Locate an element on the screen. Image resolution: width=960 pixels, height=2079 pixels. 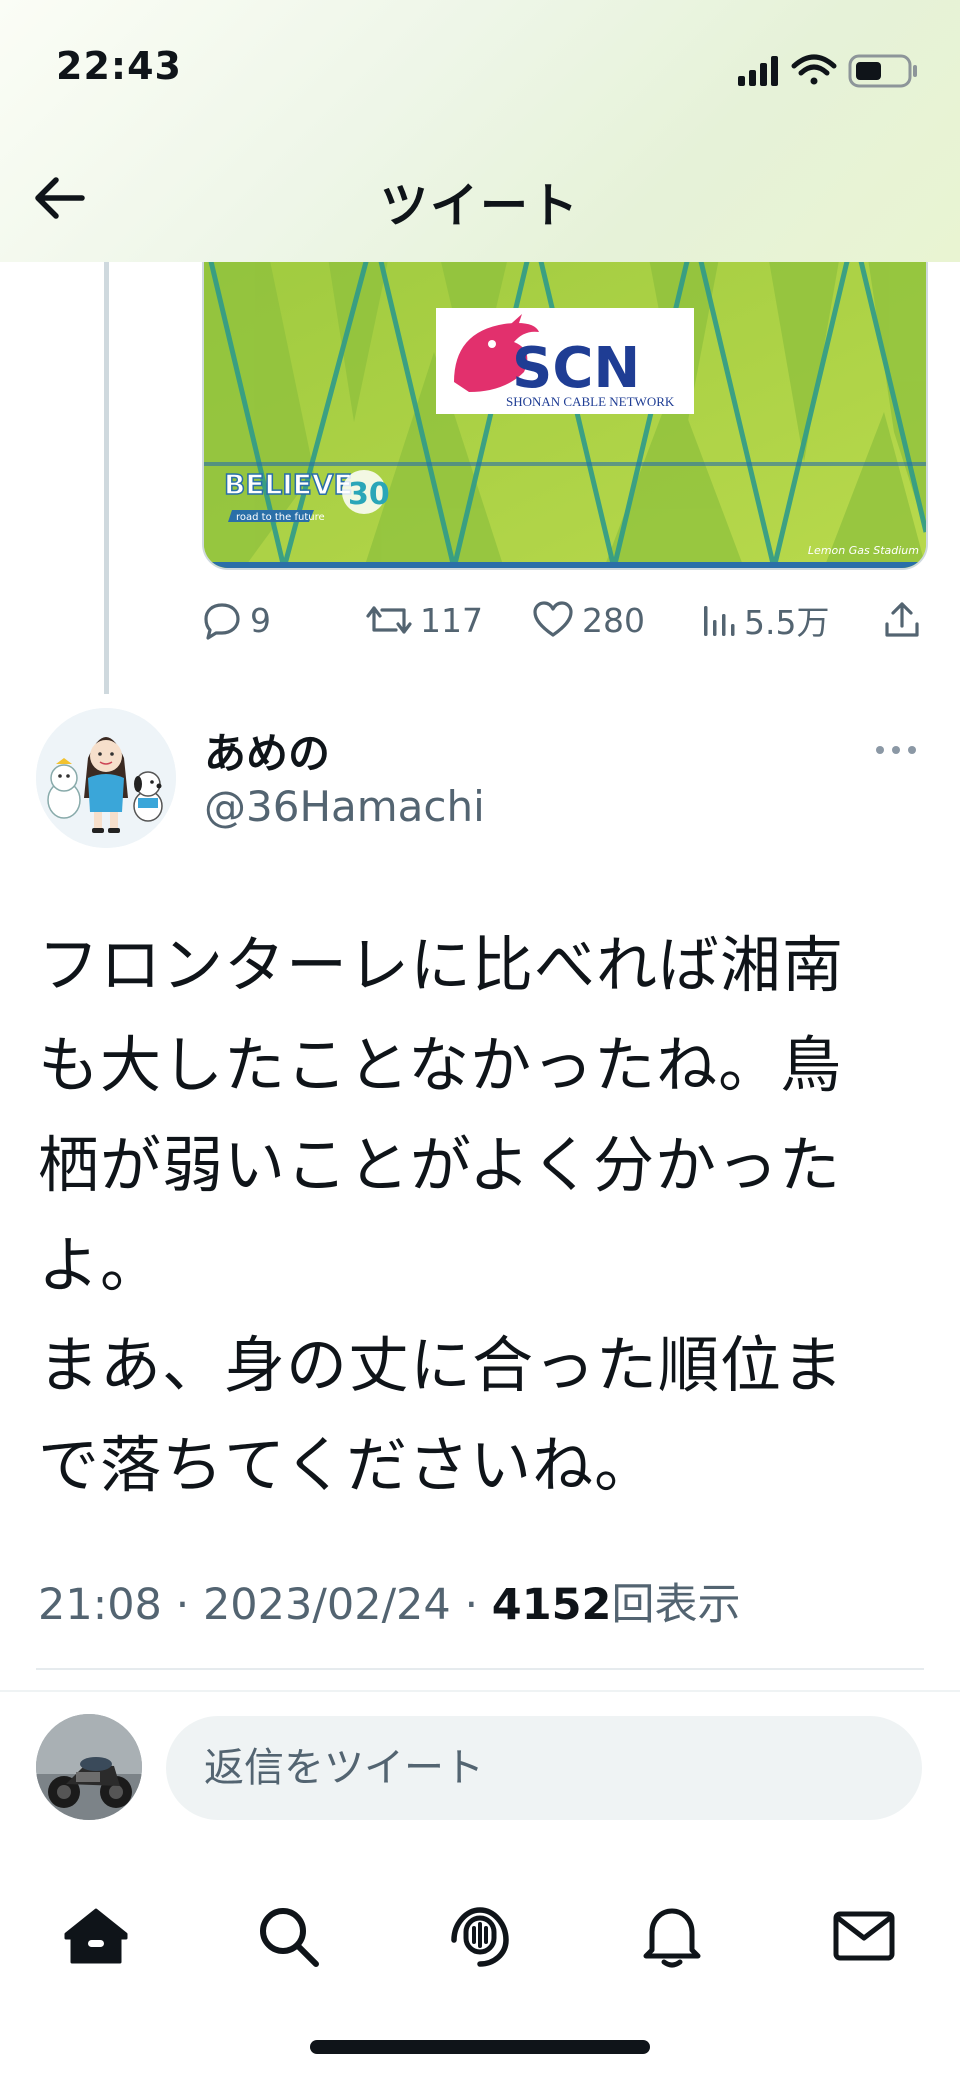
parent-tweet-actions: 9 117 280 5.5万 is located at coordinates (567, 620).